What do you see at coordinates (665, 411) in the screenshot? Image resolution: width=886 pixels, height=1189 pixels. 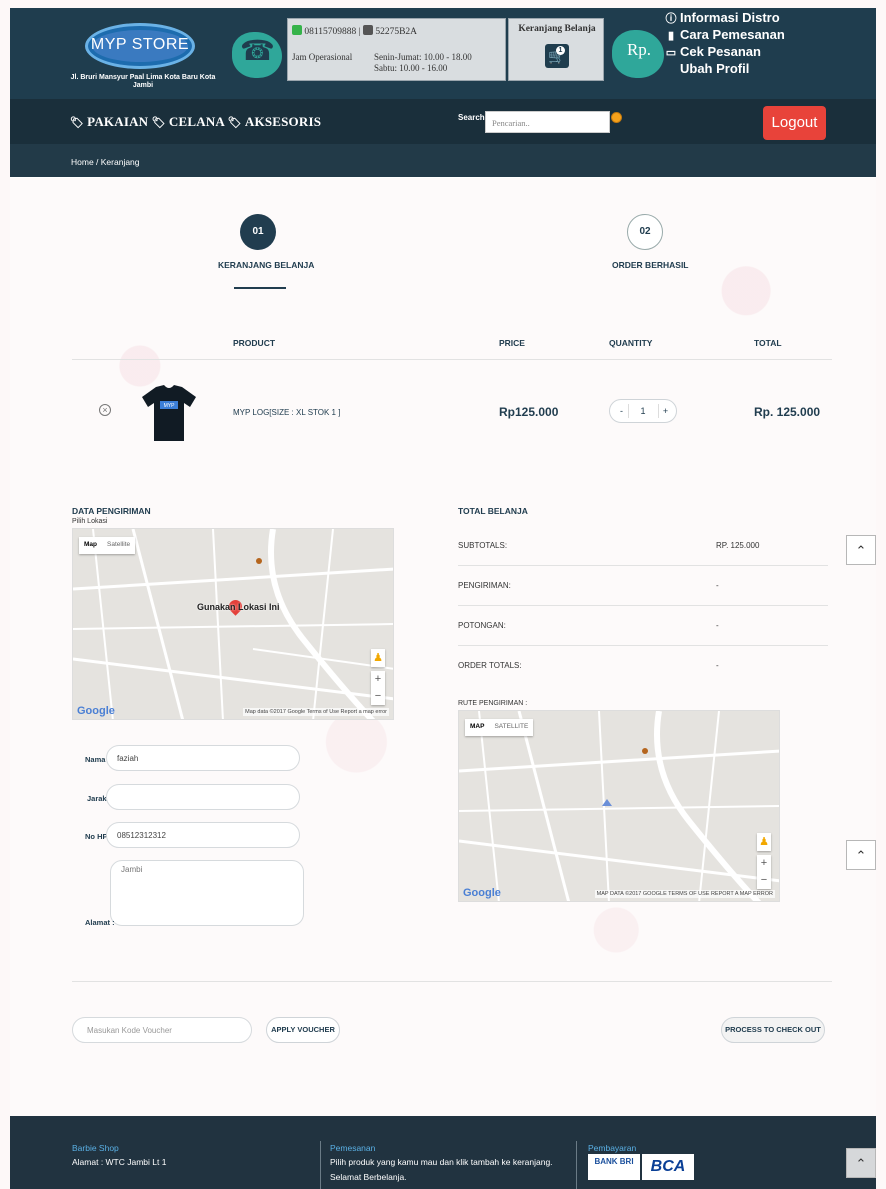 I see `qty-increase-button: +` at bounding box center [665, 411].